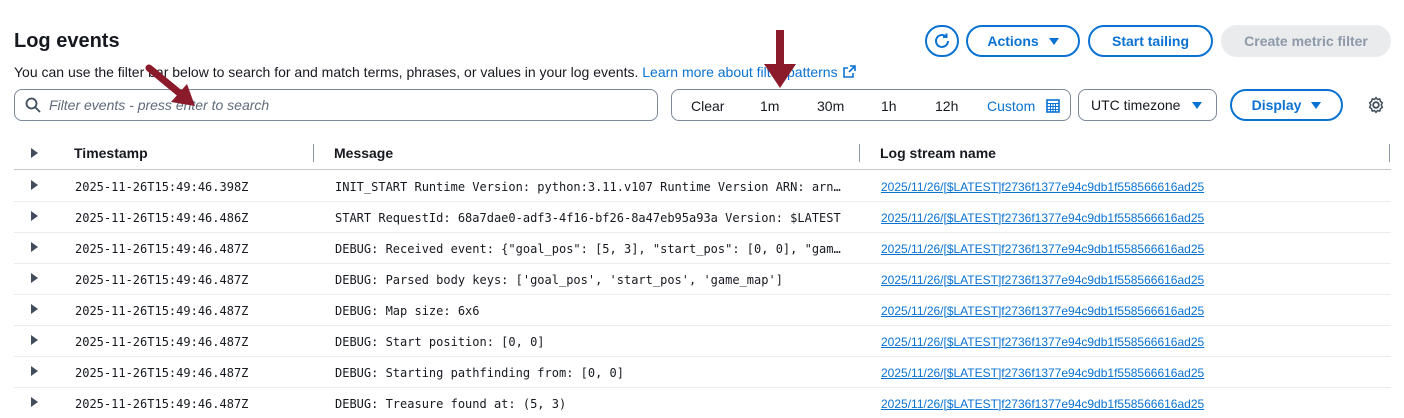  What do you see at coordinates (162, 187) in the screenshot?
I see `row-timestamp: 2025-11-26T15:49:46.398Z` at bounding box center [162, 187].